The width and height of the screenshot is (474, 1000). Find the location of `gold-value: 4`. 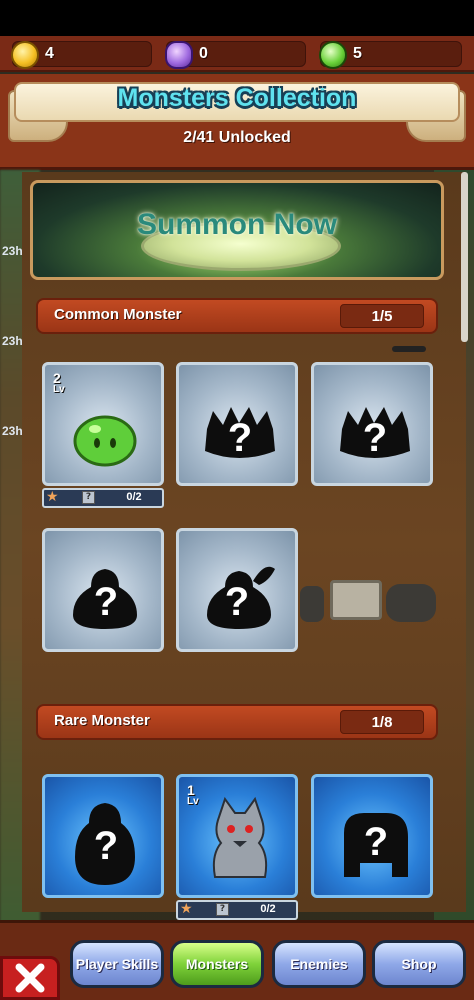

gold-value: 4 is located at coordinates (49, 53).